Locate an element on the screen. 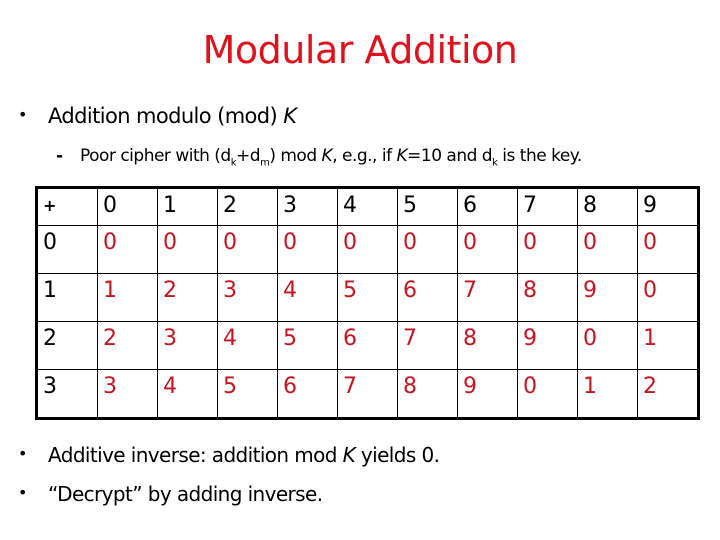  column-header: 4 is located at coordinates (367, 206).